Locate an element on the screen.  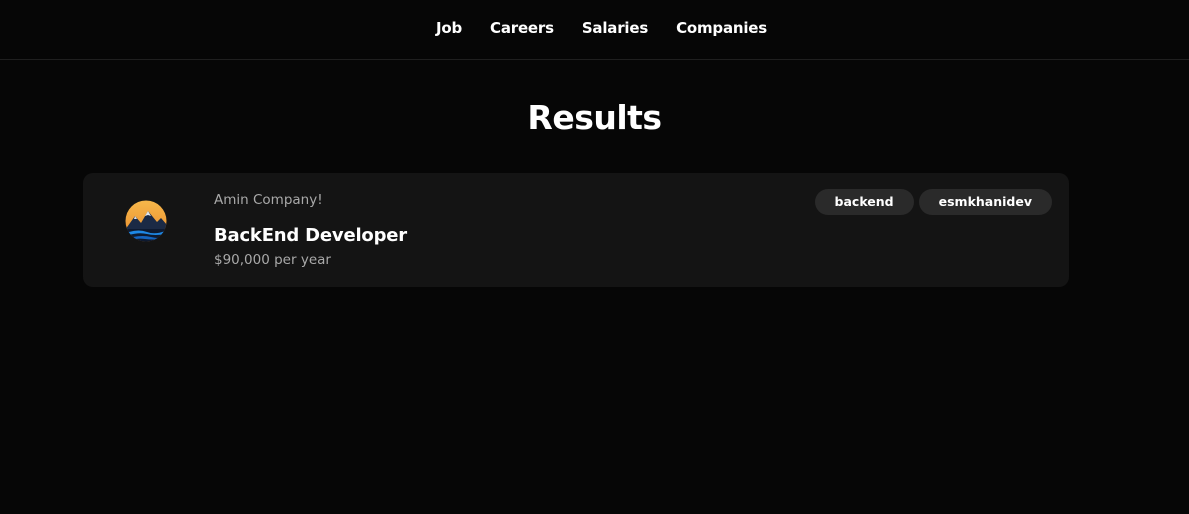
nav-link-salaries: Salaries is located at coordinates (615, 28).